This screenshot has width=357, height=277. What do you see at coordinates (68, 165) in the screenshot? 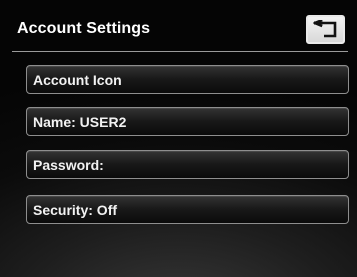
I see `password-label: Password:` at bounding box center [68, 165].